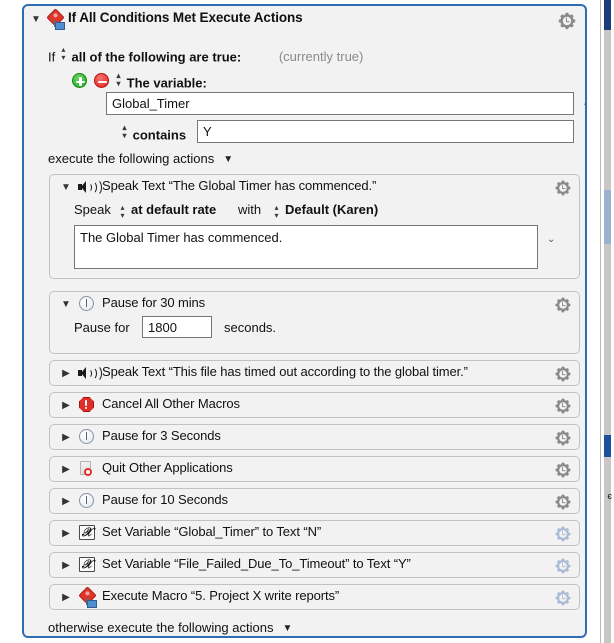 This screenshot has width=614, height=643. What do you see at coordinates (88, 469) in the screenshot?
I see `quit-application-icon` at bounding box center [88, 469].